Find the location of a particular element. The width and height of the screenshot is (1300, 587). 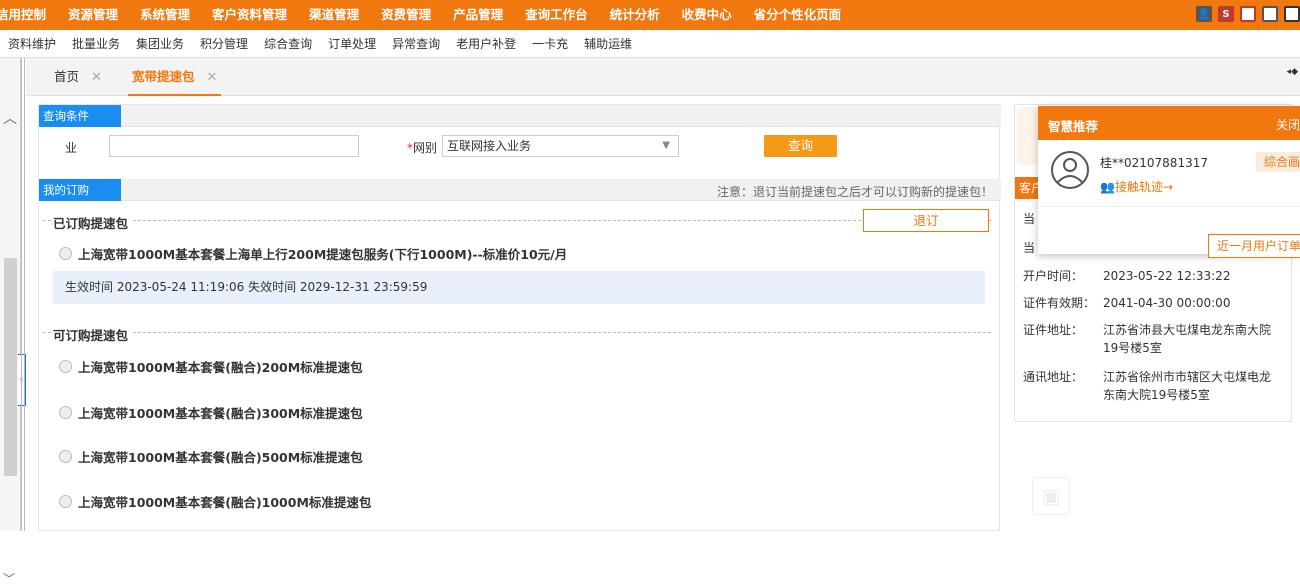

available-package-option: 上海宽带1000M基本套餐(融合)1000M标准提速包 is located at coordinates (215, 501).